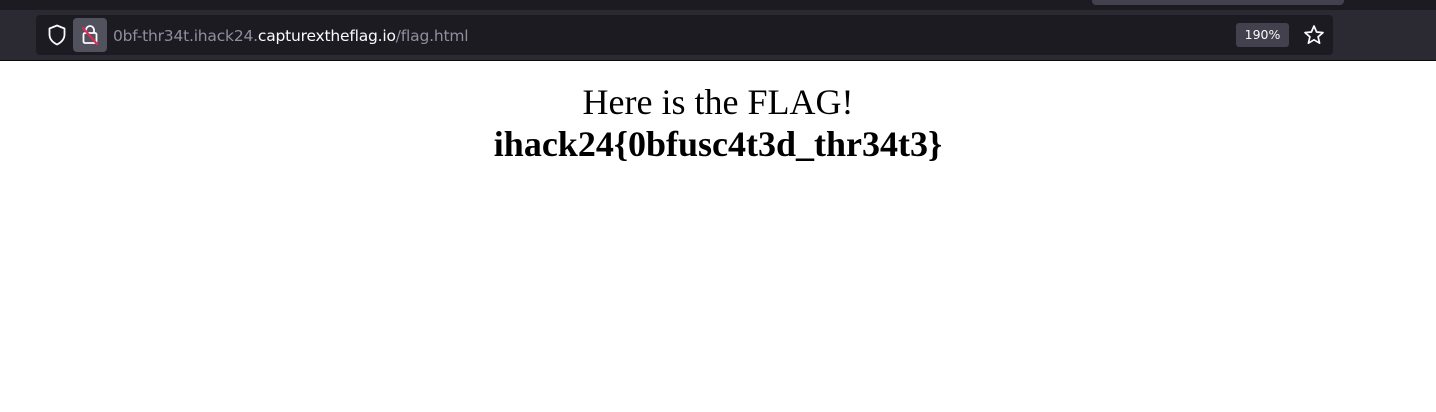  Describe the element at coordinates (718, 102) in the screenshot. I see `page-headline: Here is the FLAG!` at that location.